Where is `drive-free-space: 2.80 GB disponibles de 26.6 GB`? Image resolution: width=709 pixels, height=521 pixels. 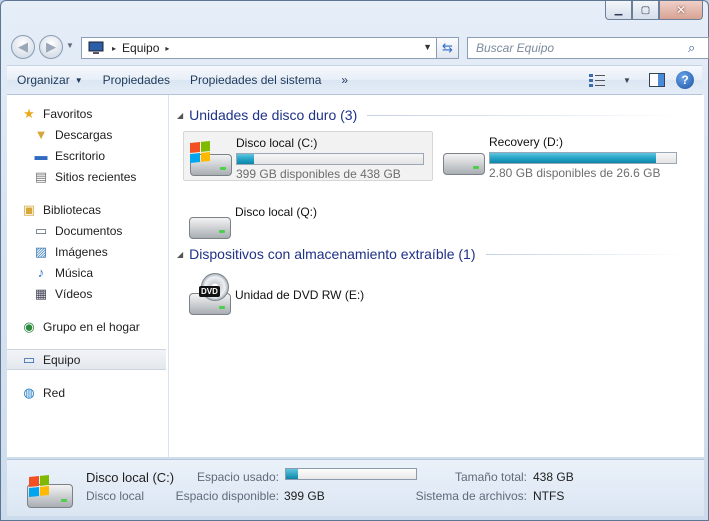 drive-free-space: 2.80 GB disponibles de 26.6 GB is located at coordinates (575, 173).